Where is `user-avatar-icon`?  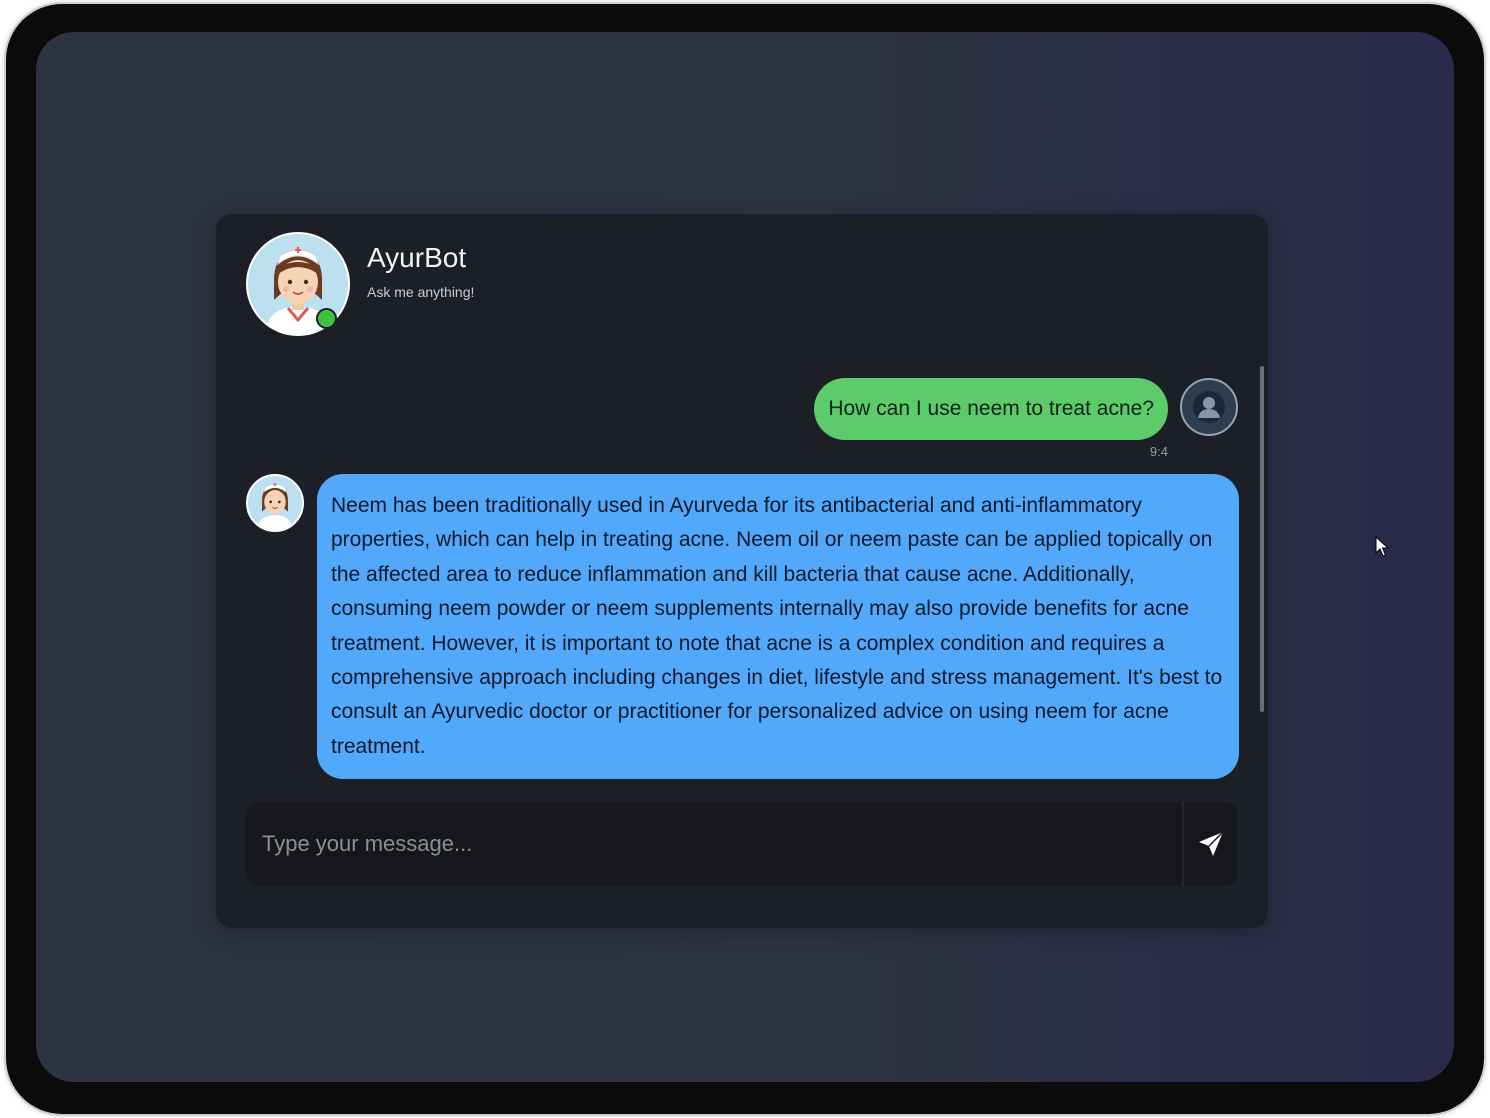
user-avatar-icon is located at coordinates (1209, 407).